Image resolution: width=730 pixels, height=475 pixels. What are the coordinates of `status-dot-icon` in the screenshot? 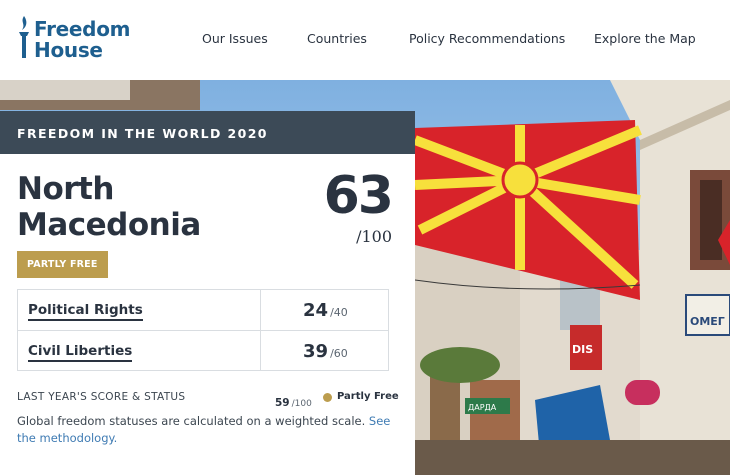 It's located at (327, 397).